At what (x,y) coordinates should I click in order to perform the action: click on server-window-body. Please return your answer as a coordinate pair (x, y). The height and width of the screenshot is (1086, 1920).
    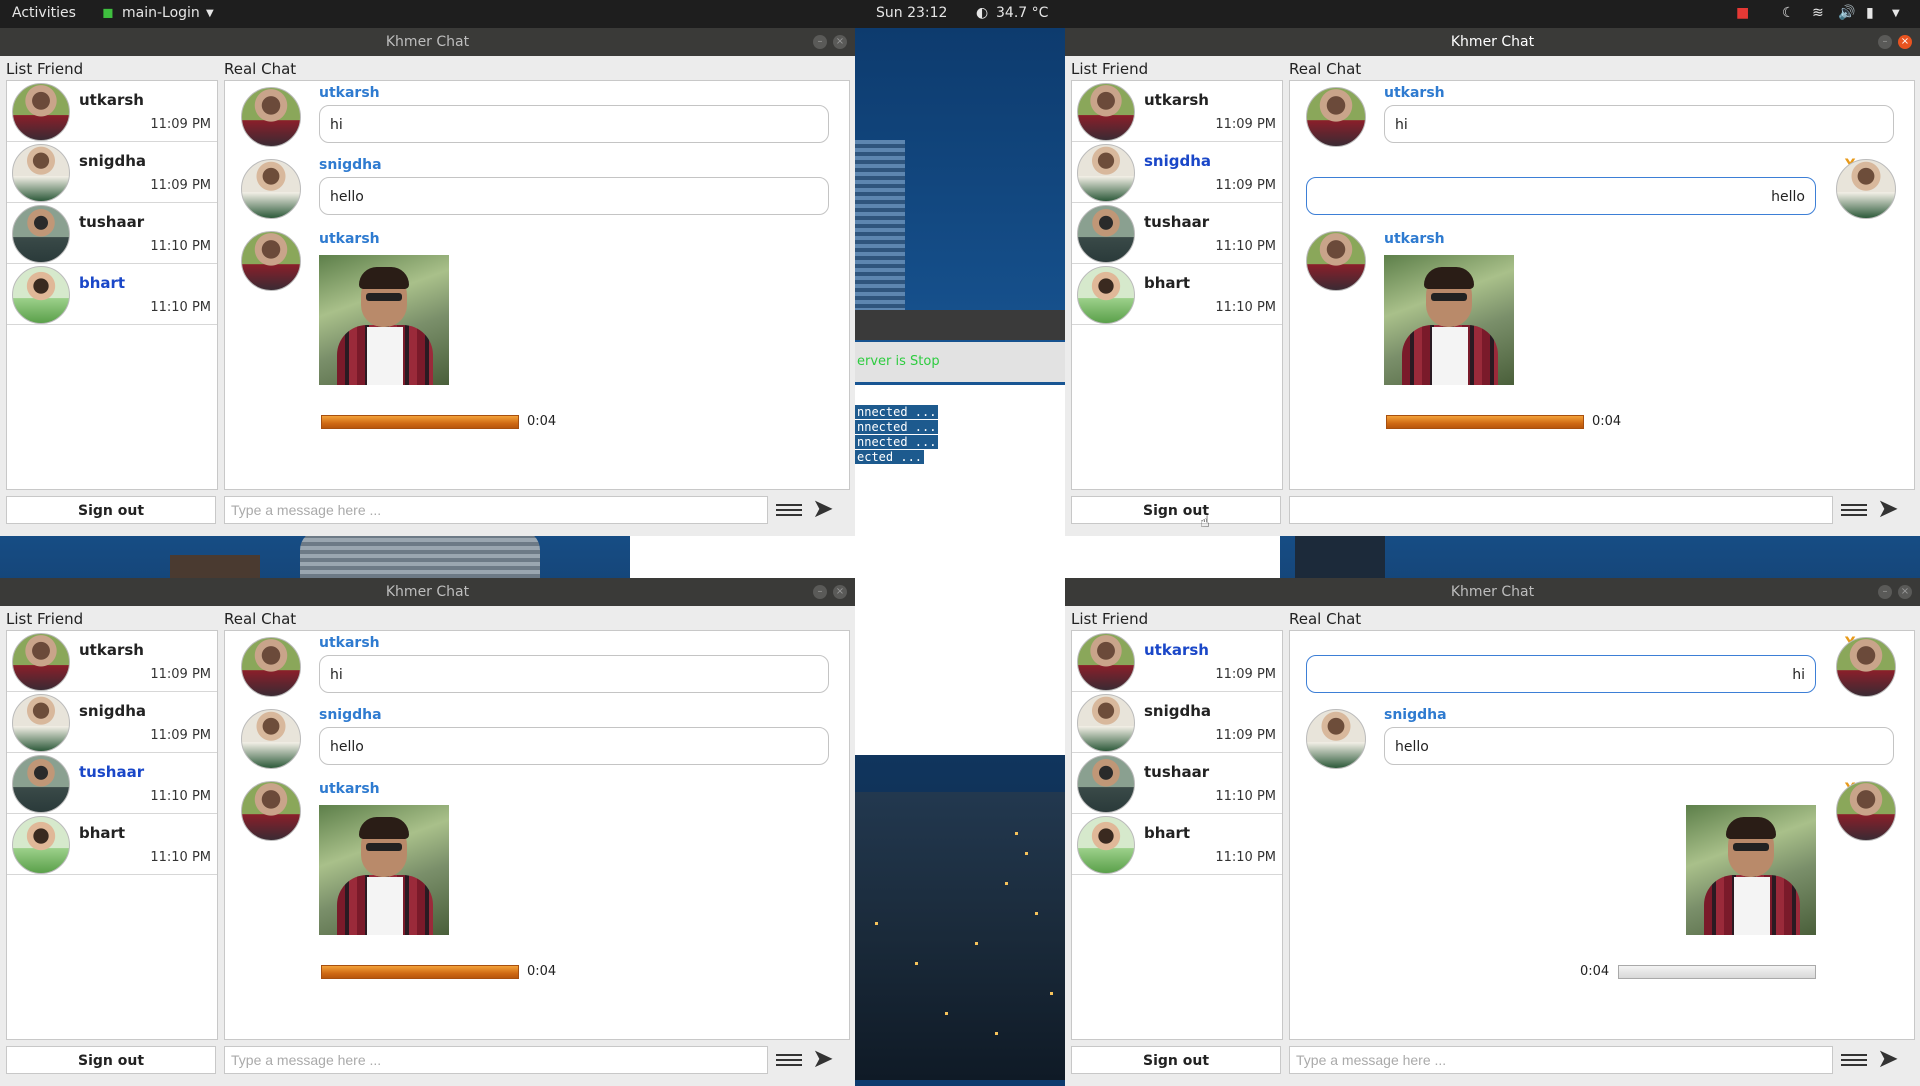
    Looking at the image, I should click on (1172, 554).